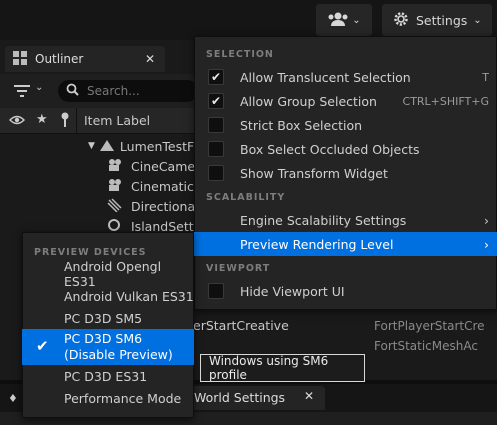  What do you see at coordinates (76, 121) in the screenshot?
I see `column-divider` at bounding box center [76, 121].